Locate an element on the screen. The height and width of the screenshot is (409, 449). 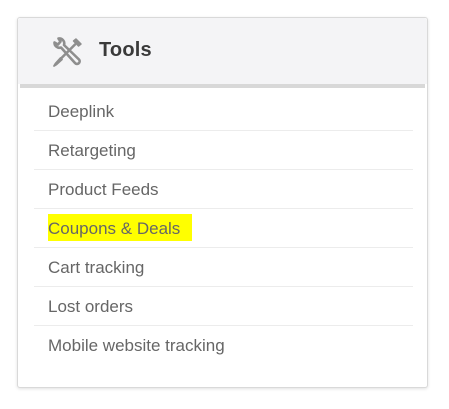
header-divider is located at coordinates (222, 86).